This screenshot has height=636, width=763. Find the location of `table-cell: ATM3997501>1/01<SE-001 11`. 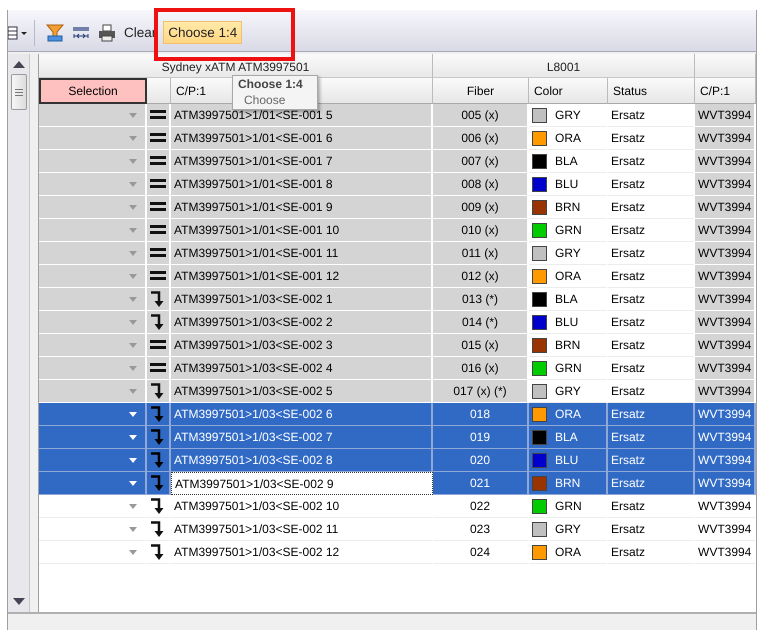

table-cell: ATM3997501>1/01<SE-001 11 is located at coordinates (302, 253).